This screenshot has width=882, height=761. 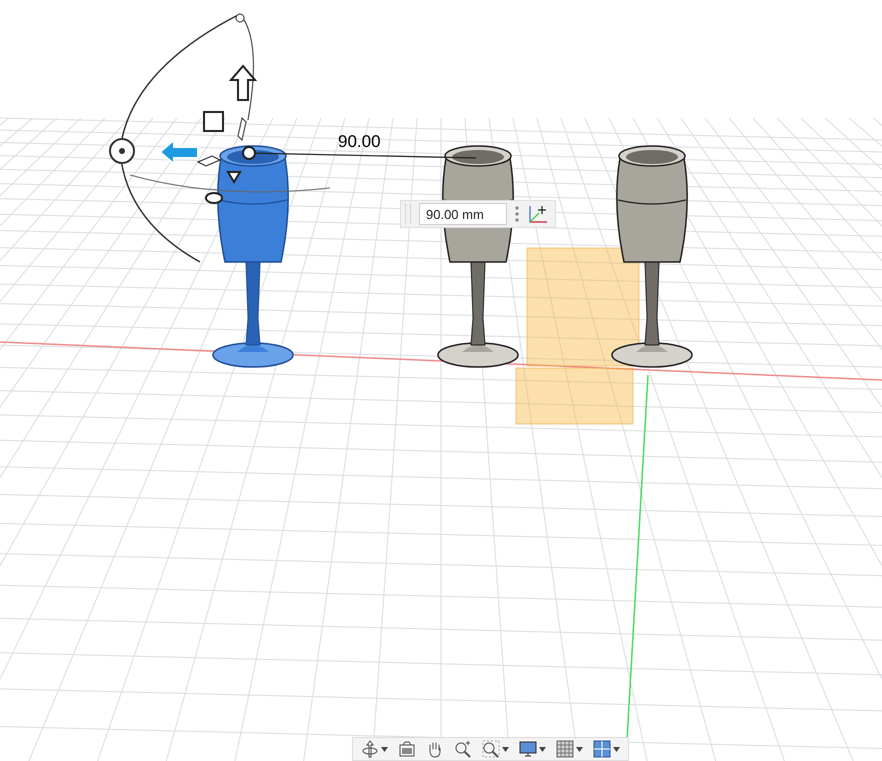 I want to click on screen-icon, so click(x=407, y=749).